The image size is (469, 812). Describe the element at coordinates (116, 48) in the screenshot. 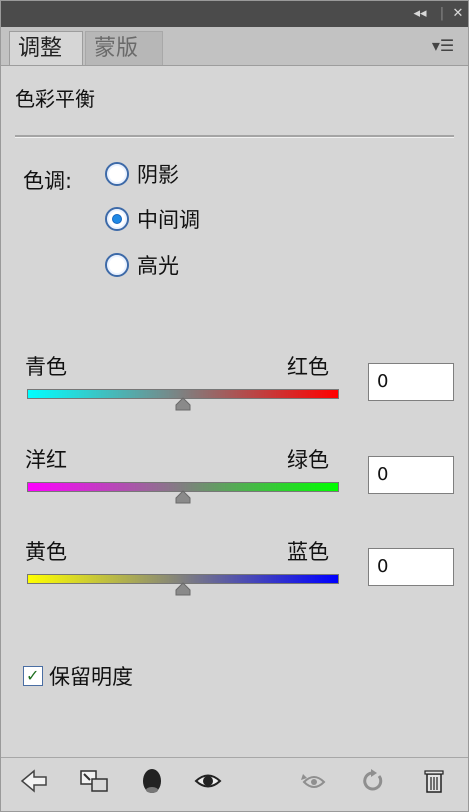

I see `tab-label: 蒙版` at that location.